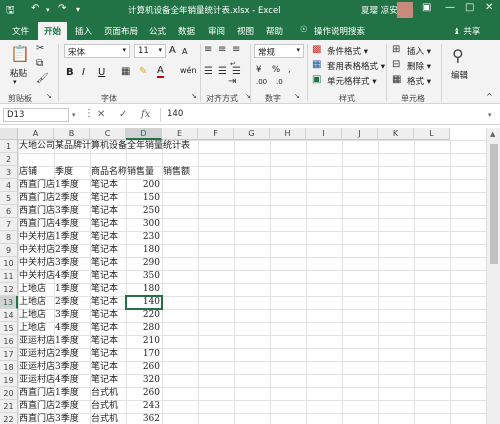  I want to click on name-box: D13, so click(36, 115).